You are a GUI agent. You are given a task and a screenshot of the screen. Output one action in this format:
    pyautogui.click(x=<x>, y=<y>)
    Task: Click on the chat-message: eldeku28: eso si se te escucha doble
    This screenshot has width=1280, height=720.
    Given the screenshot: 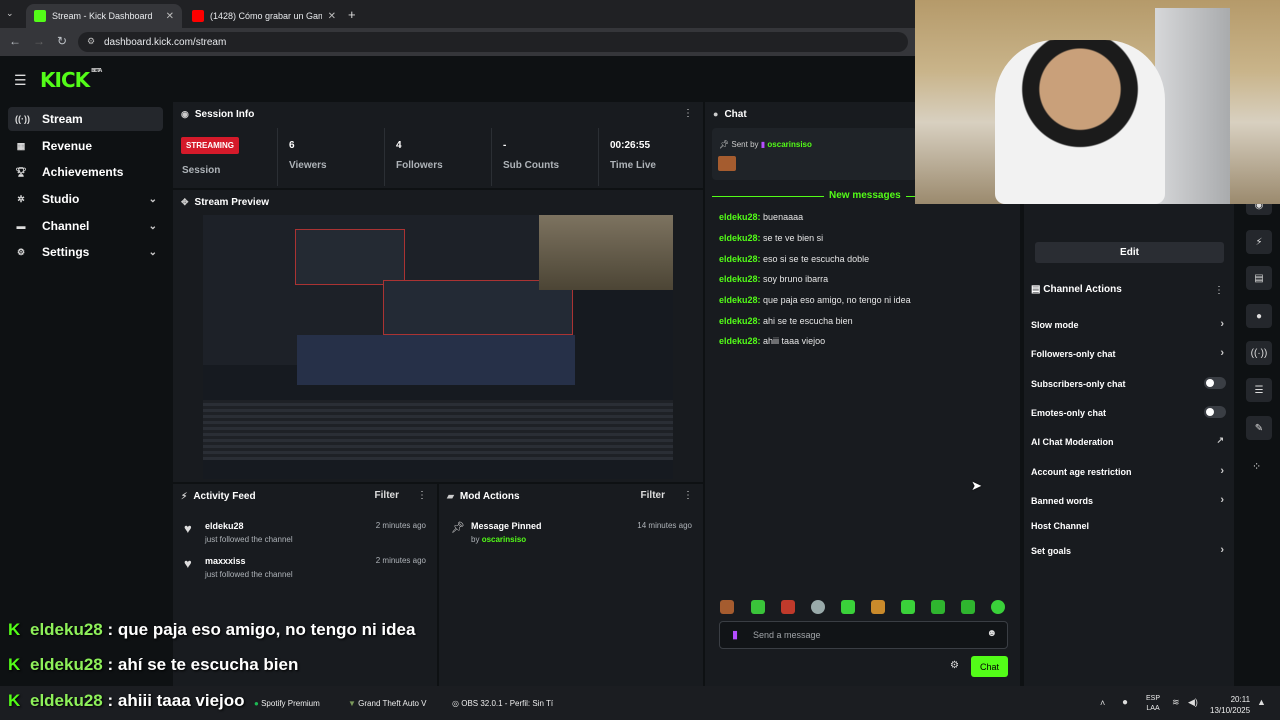 What is the action you would take?
    pyautogui.click(x=794, y=259)
    